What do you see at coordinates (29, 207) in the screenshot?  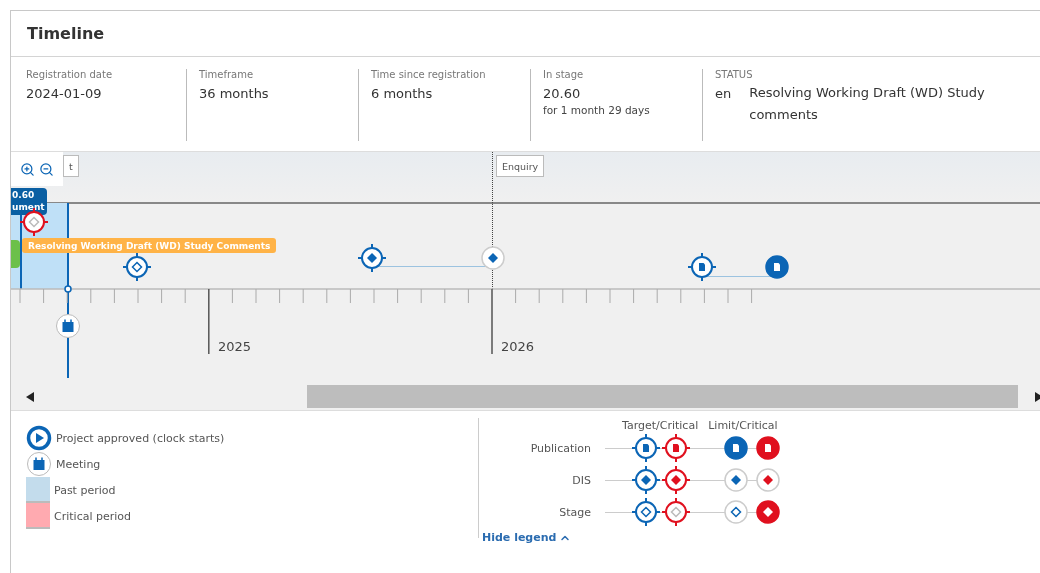 I see `badge-text: ument` at bounding box center [29, 207].